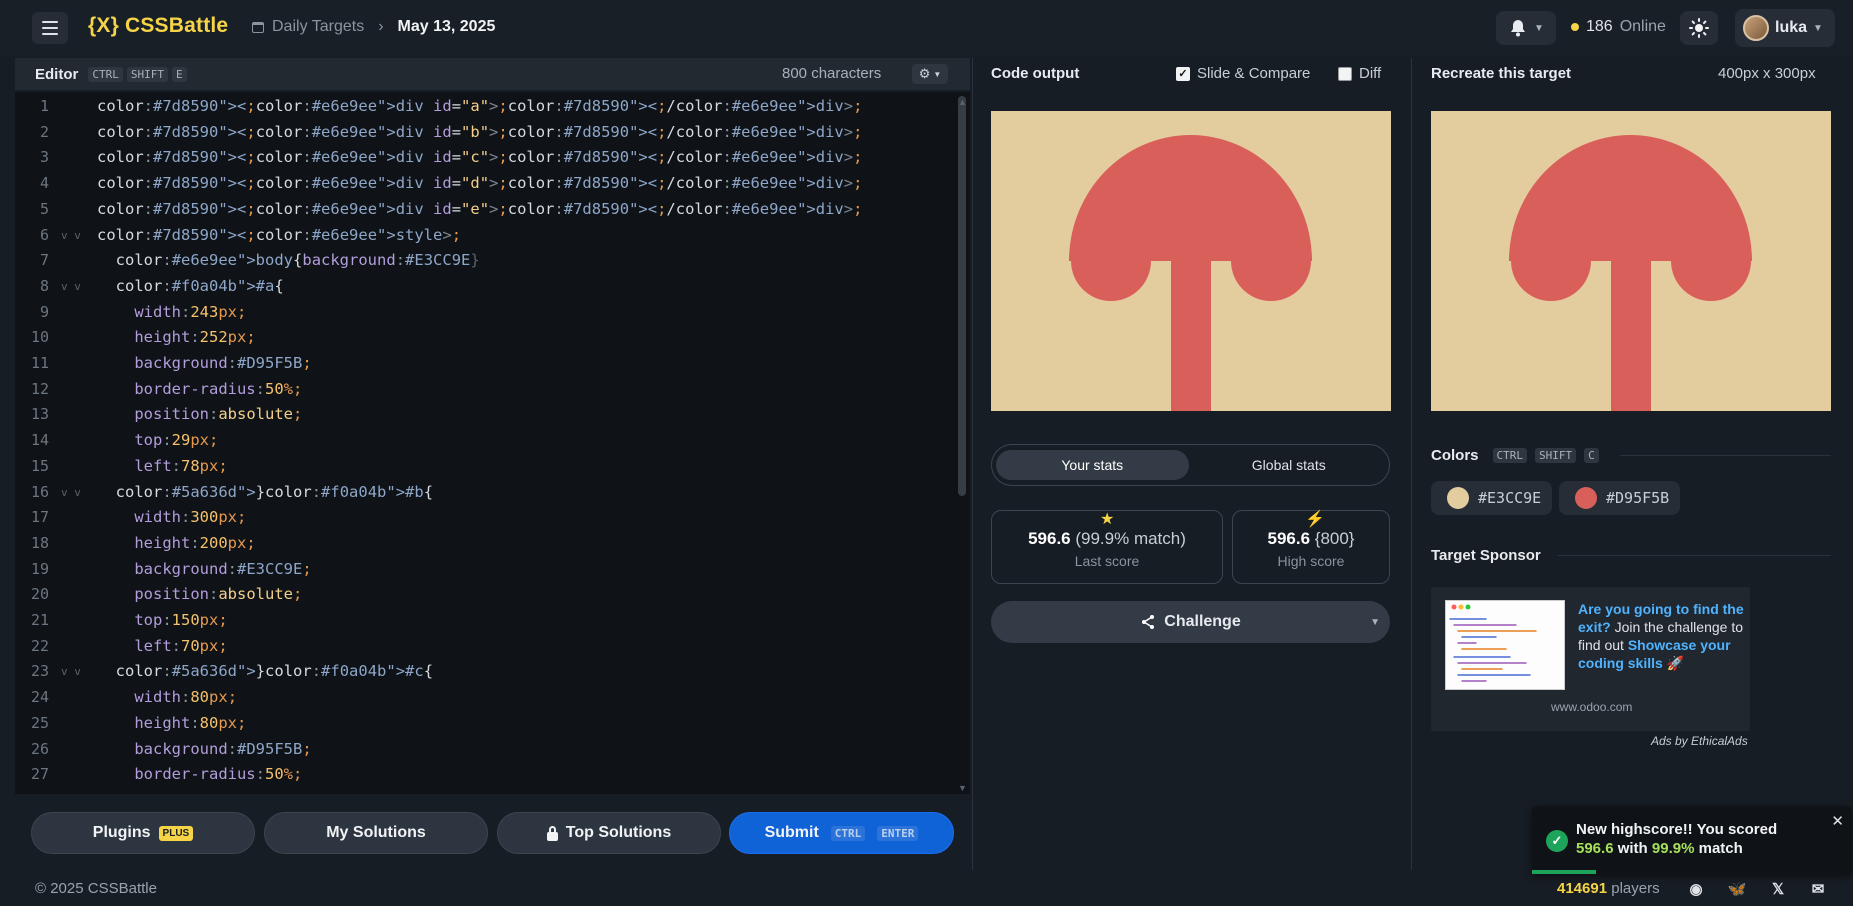 The image size is (1853, 906). I want to click on code-line: 8v v color:#f0a04b">#a{, so click(485, 287).